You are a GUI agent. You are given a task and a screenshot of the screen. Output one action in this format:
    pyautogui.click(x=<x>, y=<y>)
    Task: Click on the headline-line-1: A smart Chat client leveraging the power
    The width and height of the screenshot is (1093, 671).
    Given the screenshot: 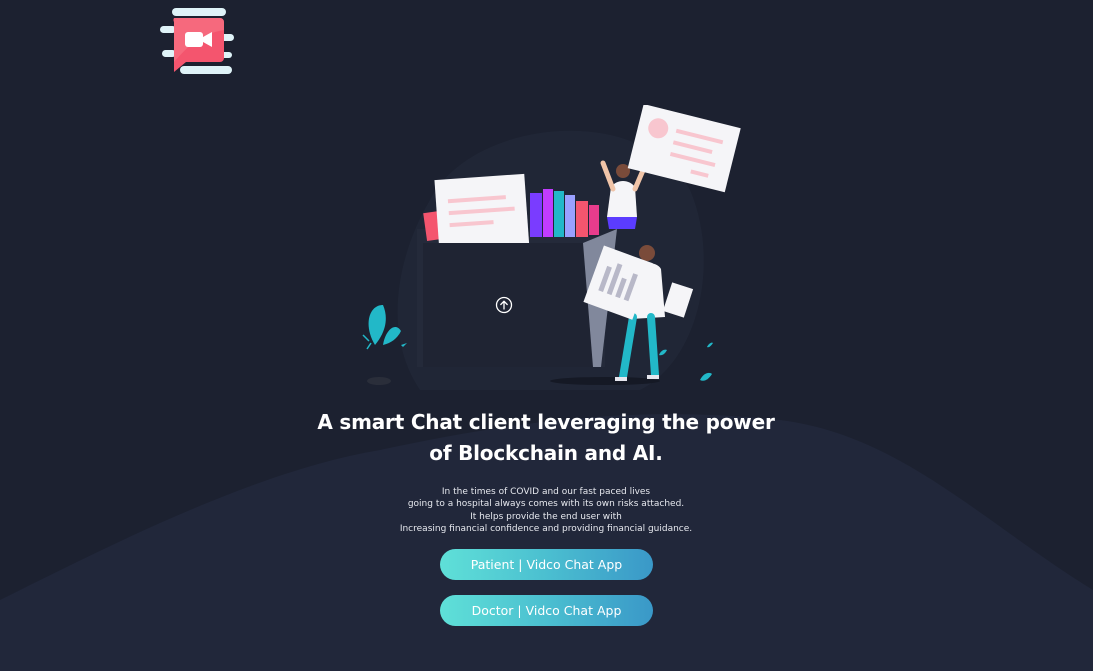 What is the action you would take?
    pyautogui.click(x=546, y=422)
    